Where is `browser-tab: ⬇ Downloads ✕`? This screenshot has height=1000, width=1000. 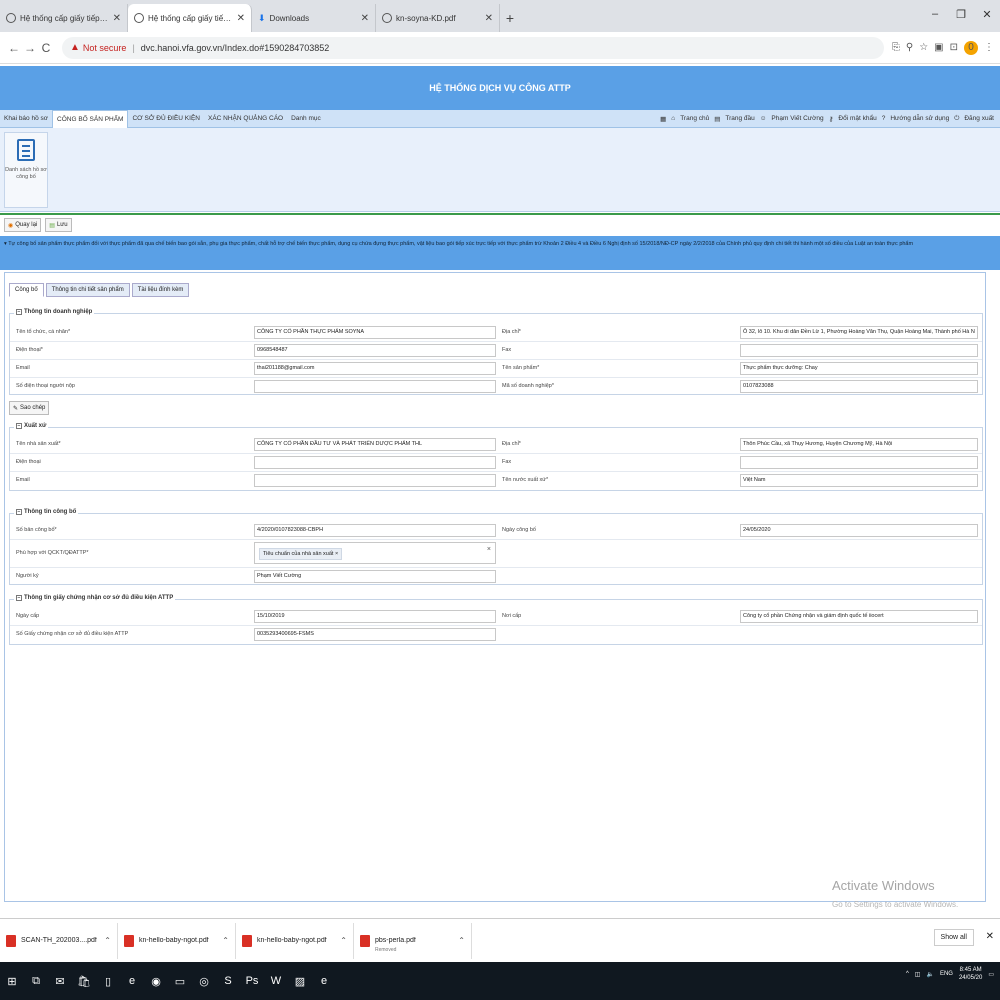 browser-tab: ⬇ Downloads ✕ is located at coordinates (314, 18).